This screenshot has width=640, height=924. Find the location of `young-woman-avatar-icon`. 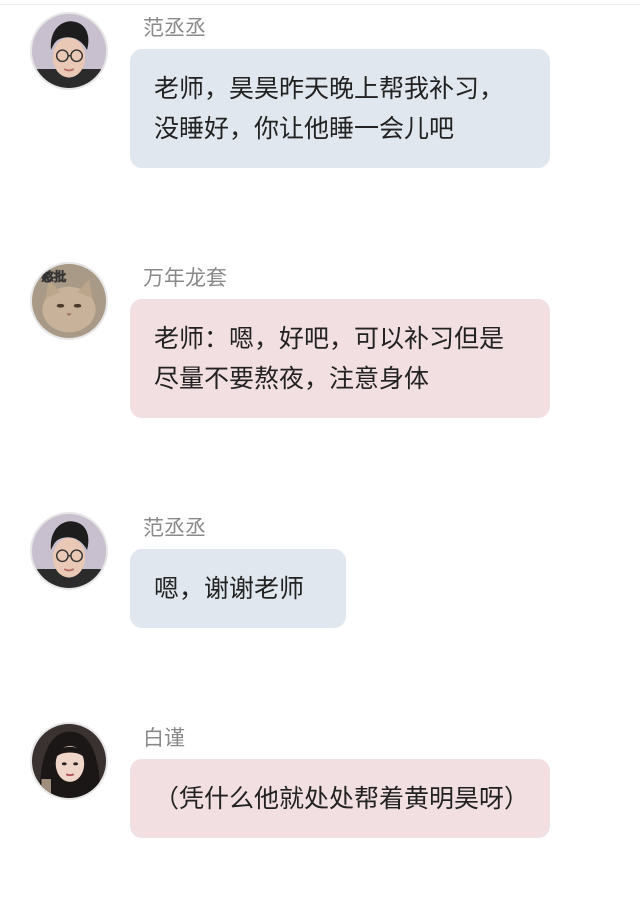

young-woman-avatar-icon is located at coordinates (69, 761).